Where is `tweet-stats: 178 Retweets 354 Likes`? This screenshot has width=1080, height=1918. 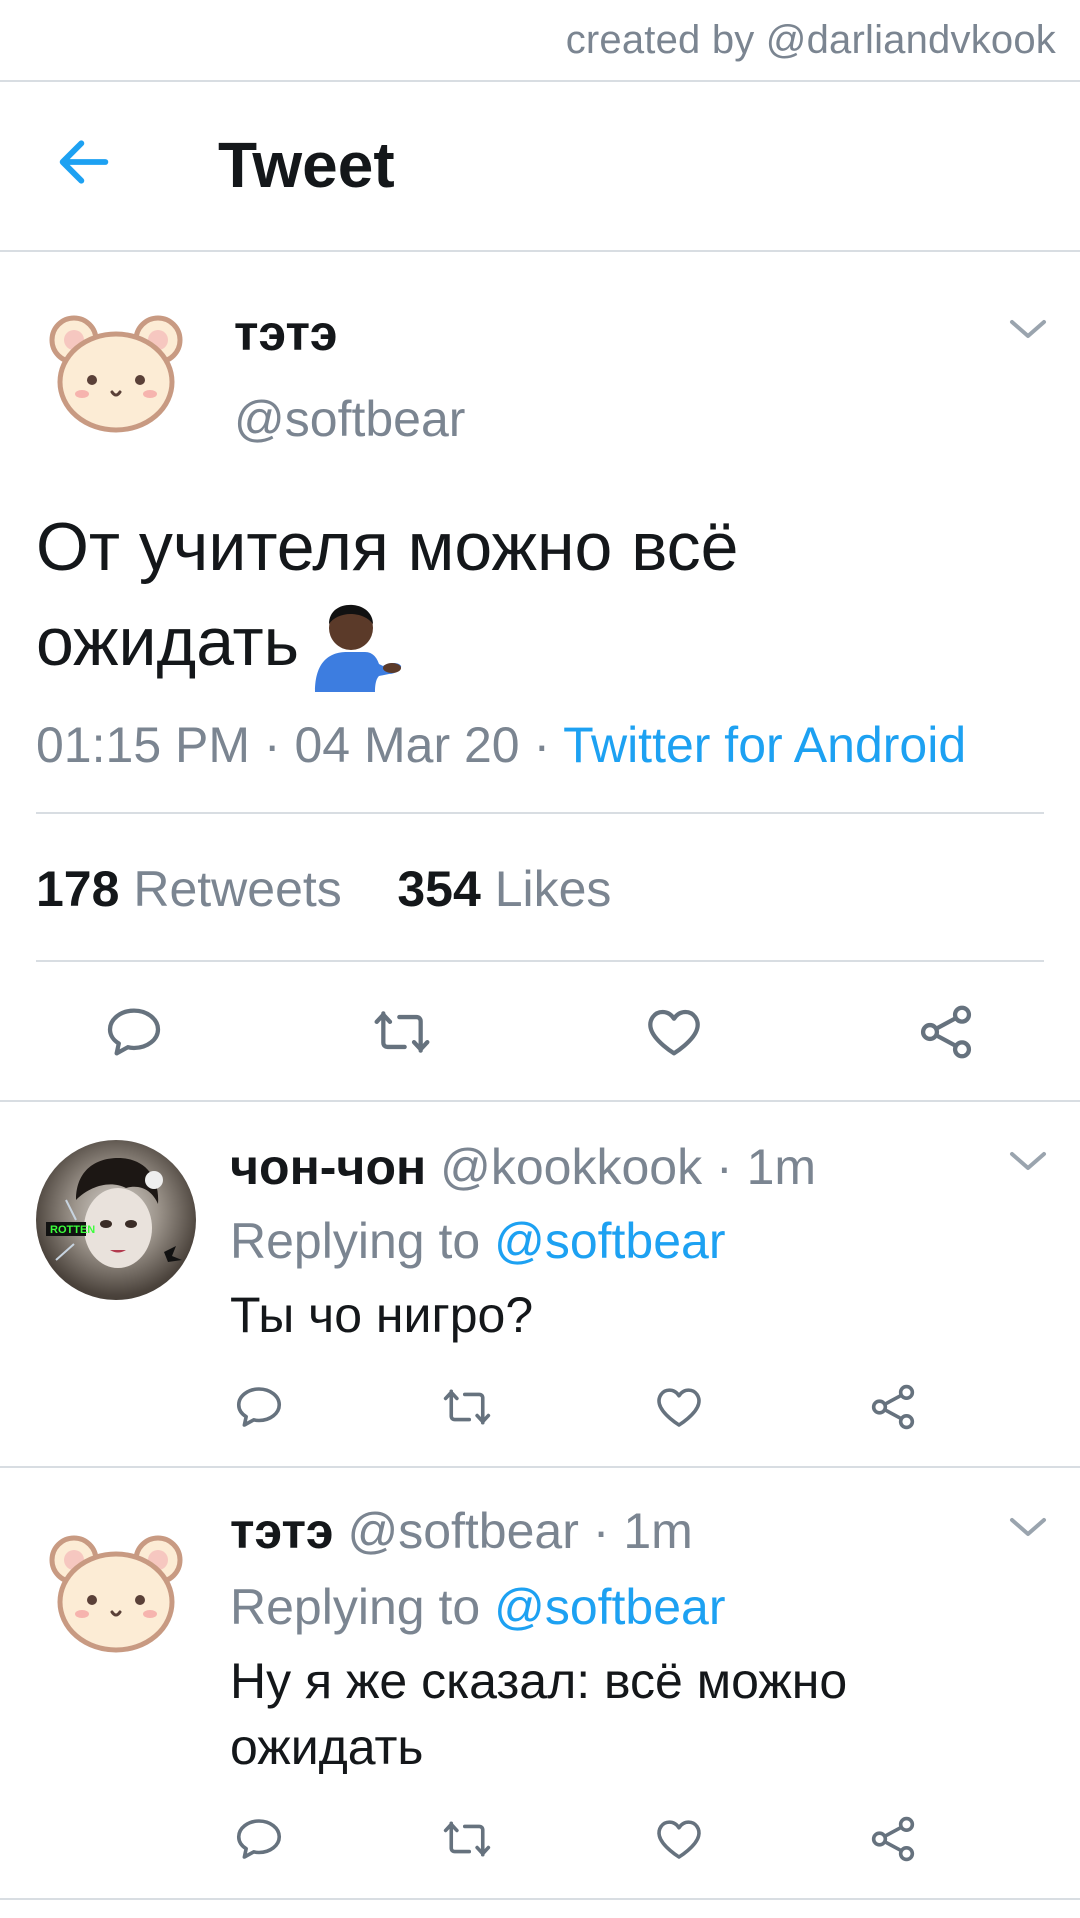 tweet-stats: 178 Retweets 354 Likes is located at coordinates (323, 889).